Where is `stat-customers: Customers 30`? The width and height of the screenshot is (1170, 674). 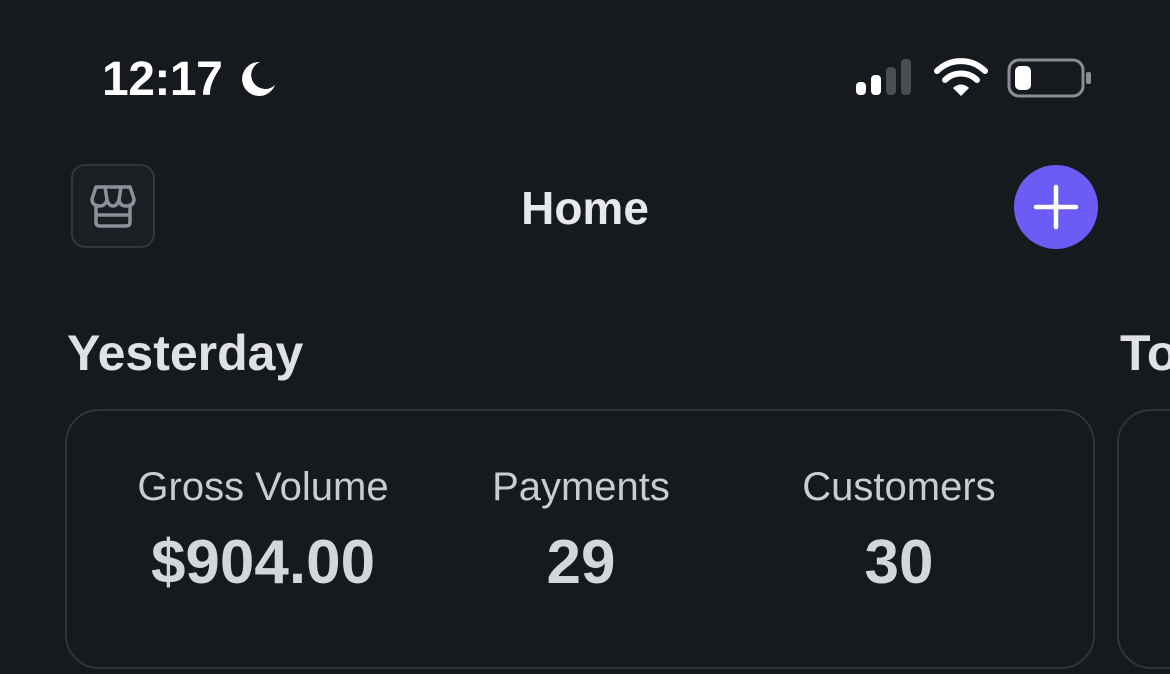
stat-customers: Customers 30 is located at coordinates (899, 530).